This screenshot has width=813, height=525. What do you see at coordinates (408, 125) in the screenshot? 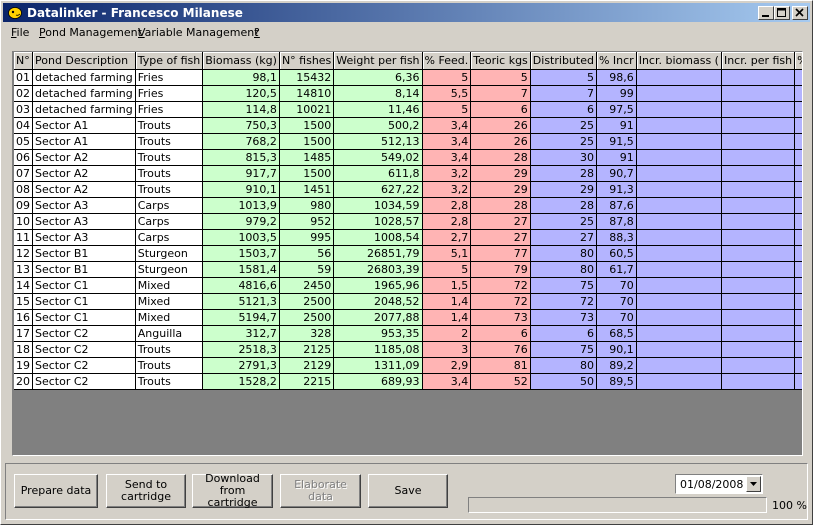
I see `table-row: 04 Sector A1 Trouts 750,3 1500 500,2 3,4 26 25 91` at bounding box center [408, 125].